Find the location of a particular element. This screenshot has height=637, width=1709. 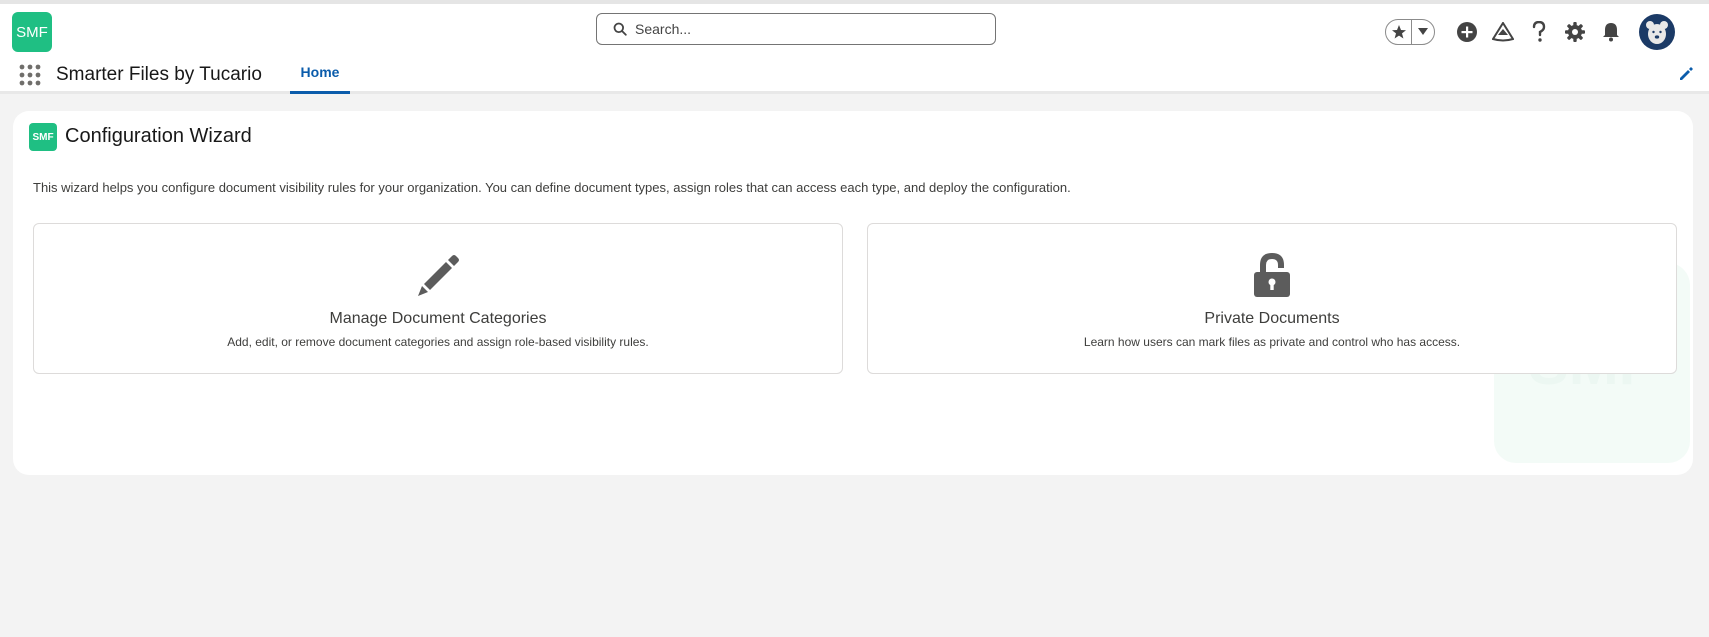

lock-icon is located at coordinates (1272, 275).